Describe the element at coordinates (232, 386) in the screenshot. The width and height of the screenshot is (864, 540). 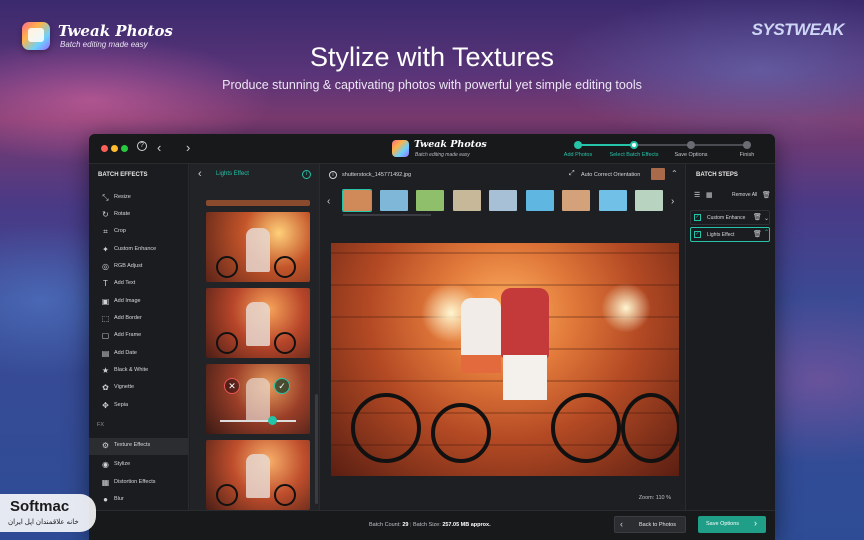
I see `reject-icon: ✕` at that location.